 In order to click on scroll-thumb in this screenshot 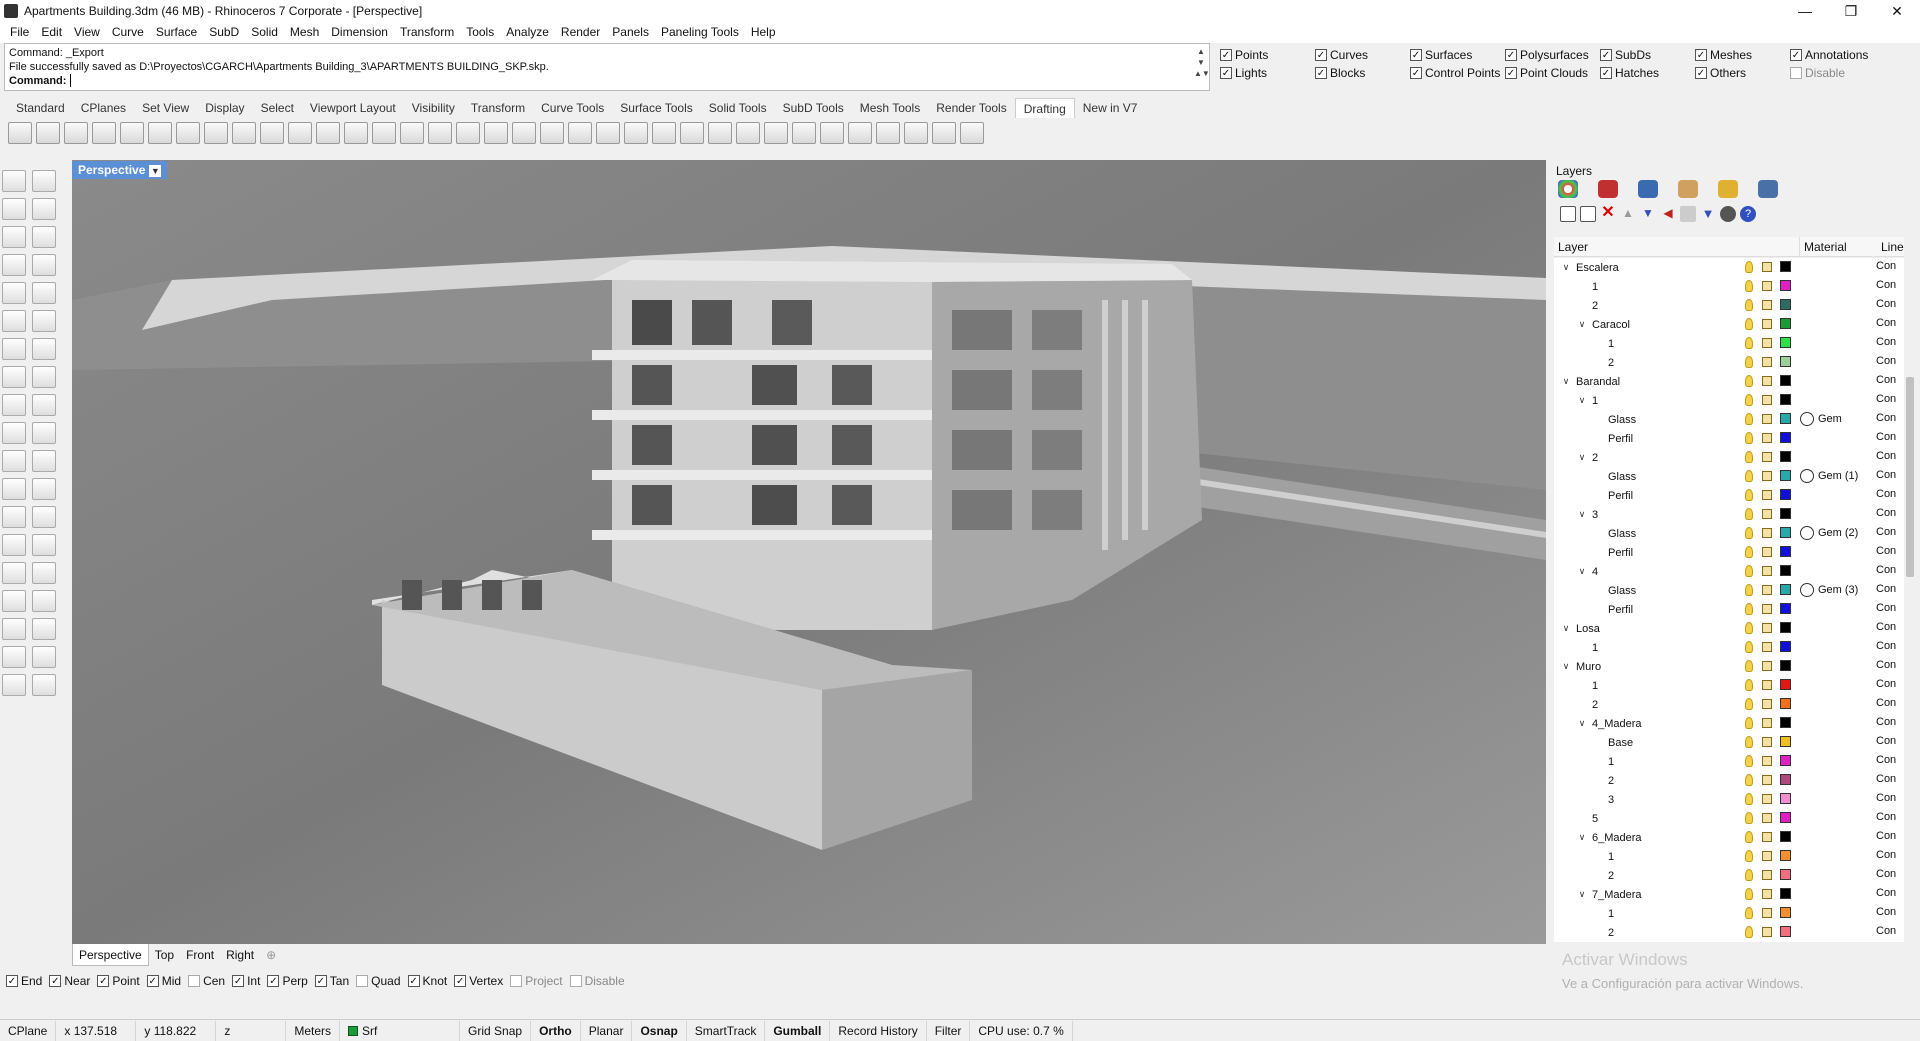, I will do `click(1910, 477)`.